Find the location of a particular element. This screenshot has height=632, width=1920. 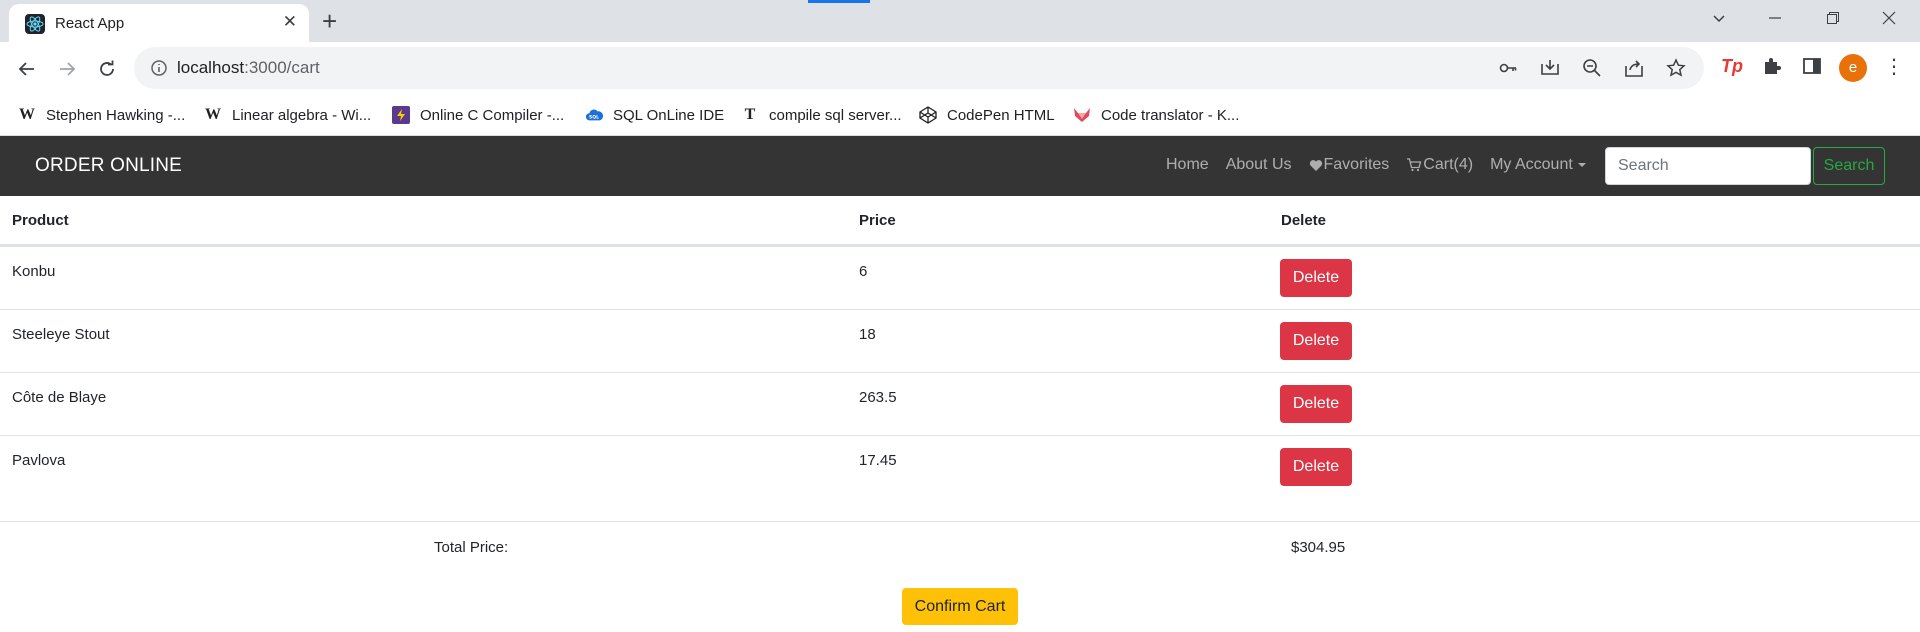

side-panel-icon is located at coordinates (1812, 66).